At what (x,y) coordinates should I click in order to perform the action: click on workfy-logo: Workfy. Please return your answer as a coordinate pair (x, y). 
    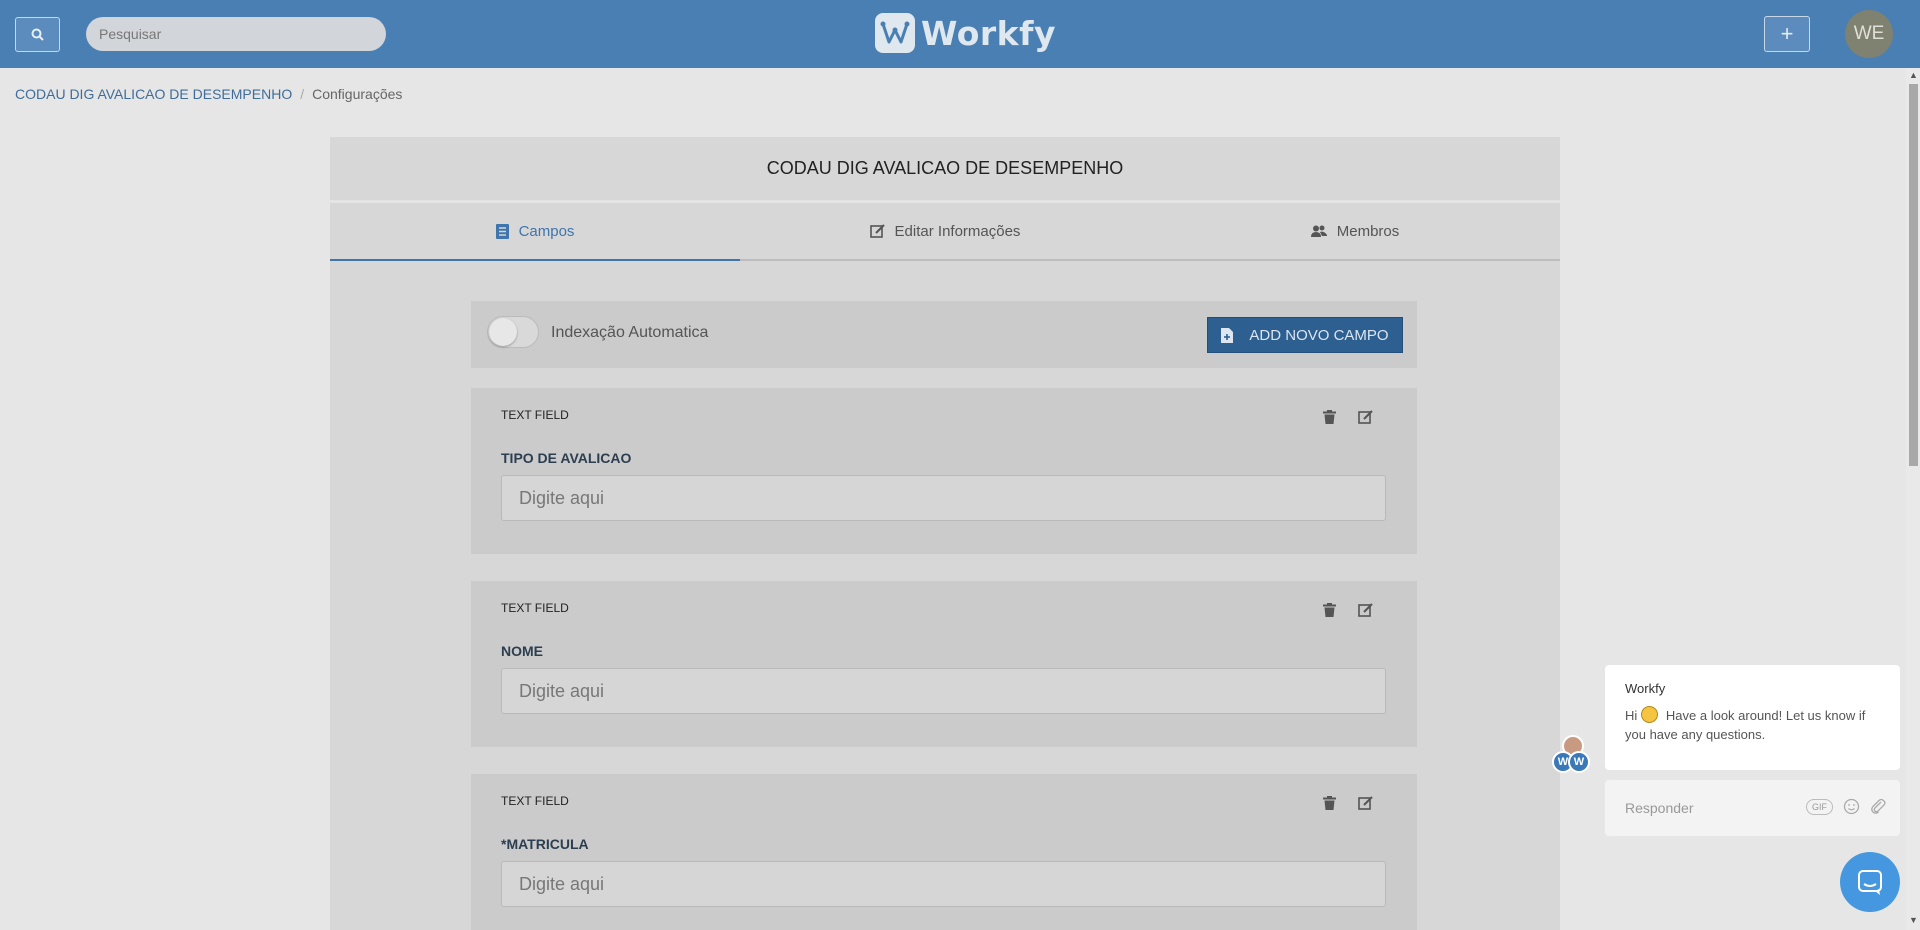
    Looking at the image, I should click on (965, 33).